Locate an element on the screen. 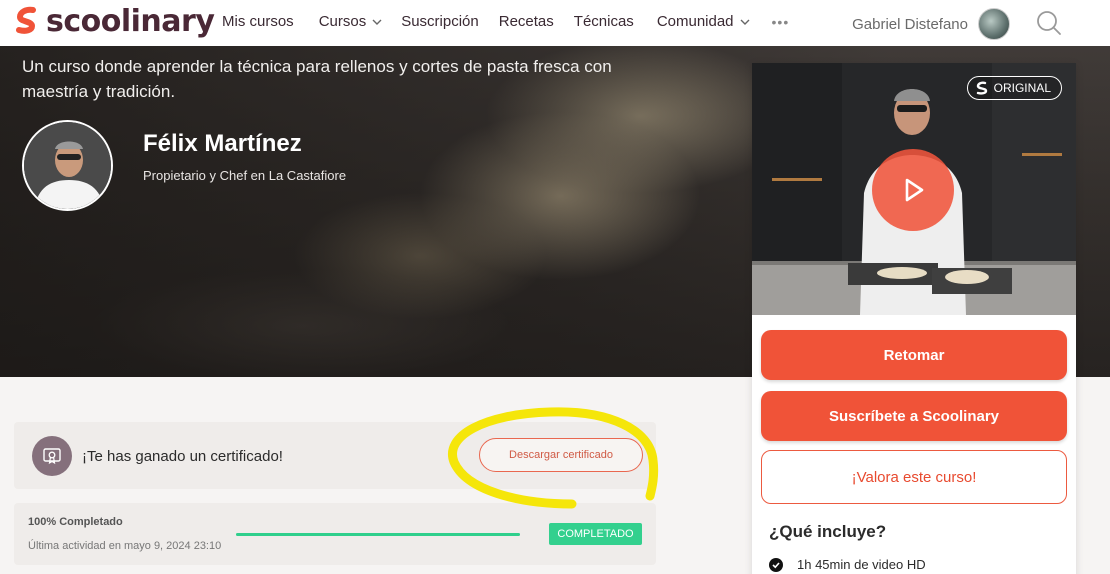 This screenshot has height=574, width=1110. nav-item-cursos: Cursos is located at coordinates (351, 21).